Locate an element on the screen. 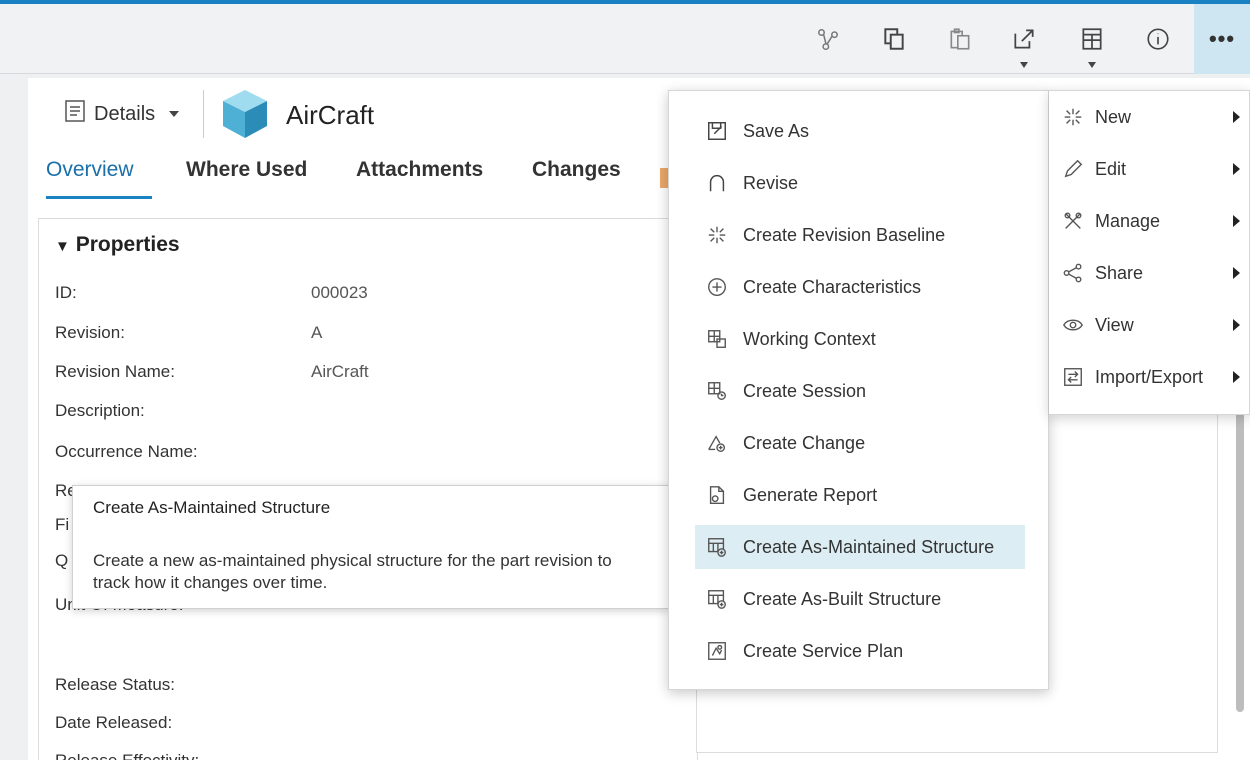  menu-item-create-as-maintained-structure: Create As-Maintained Structure is located at coordinates (860, 547).